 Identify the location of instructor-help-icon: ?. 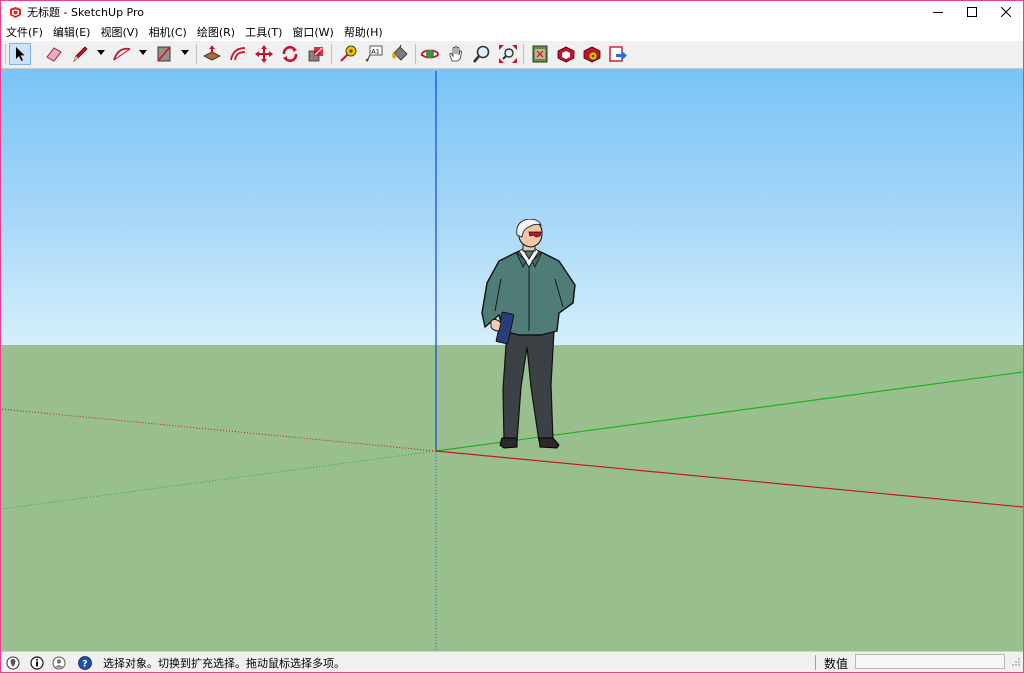
(85, 663).